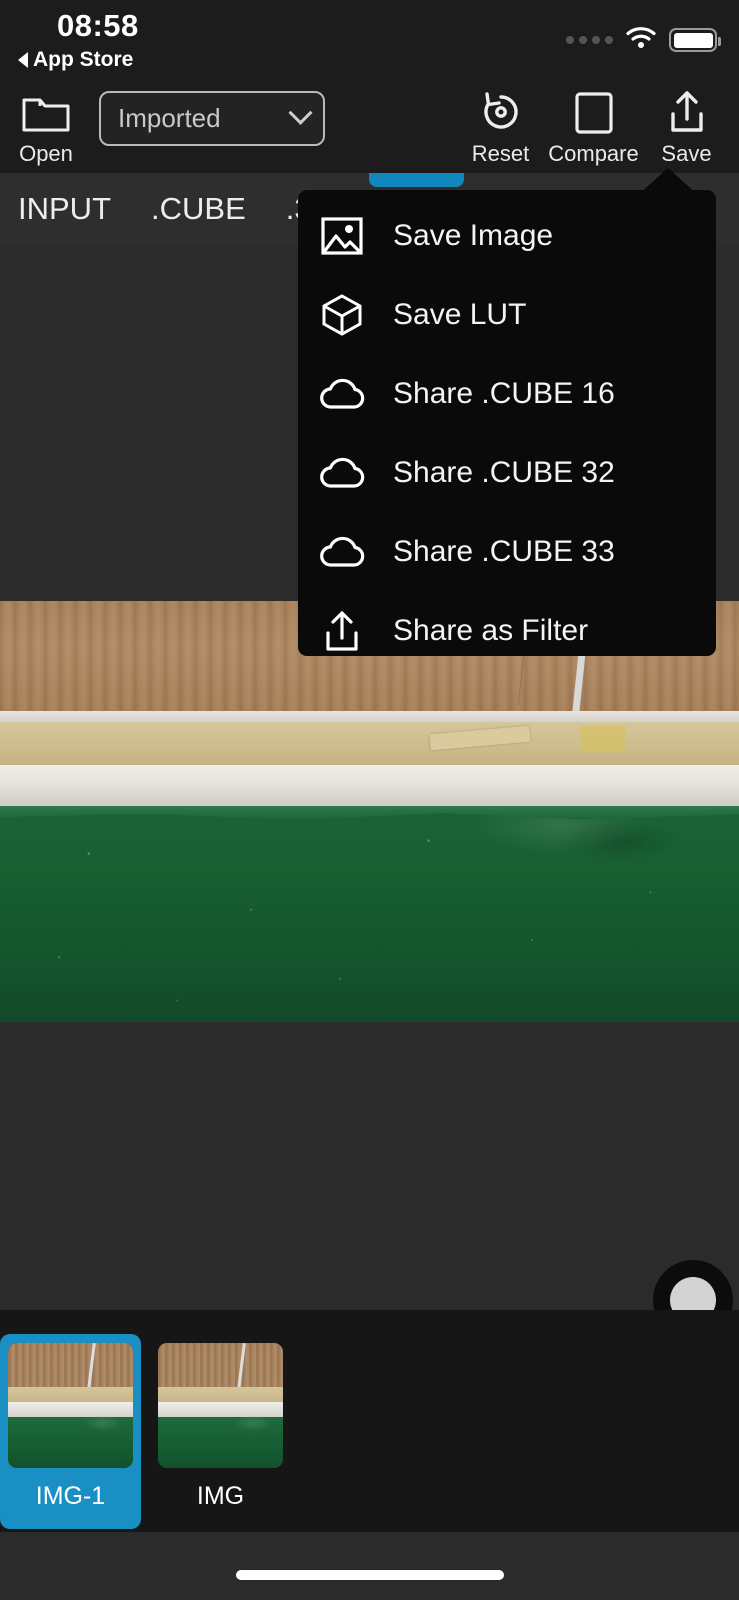  I want to click on photo-white-trim, so click(369, 787).